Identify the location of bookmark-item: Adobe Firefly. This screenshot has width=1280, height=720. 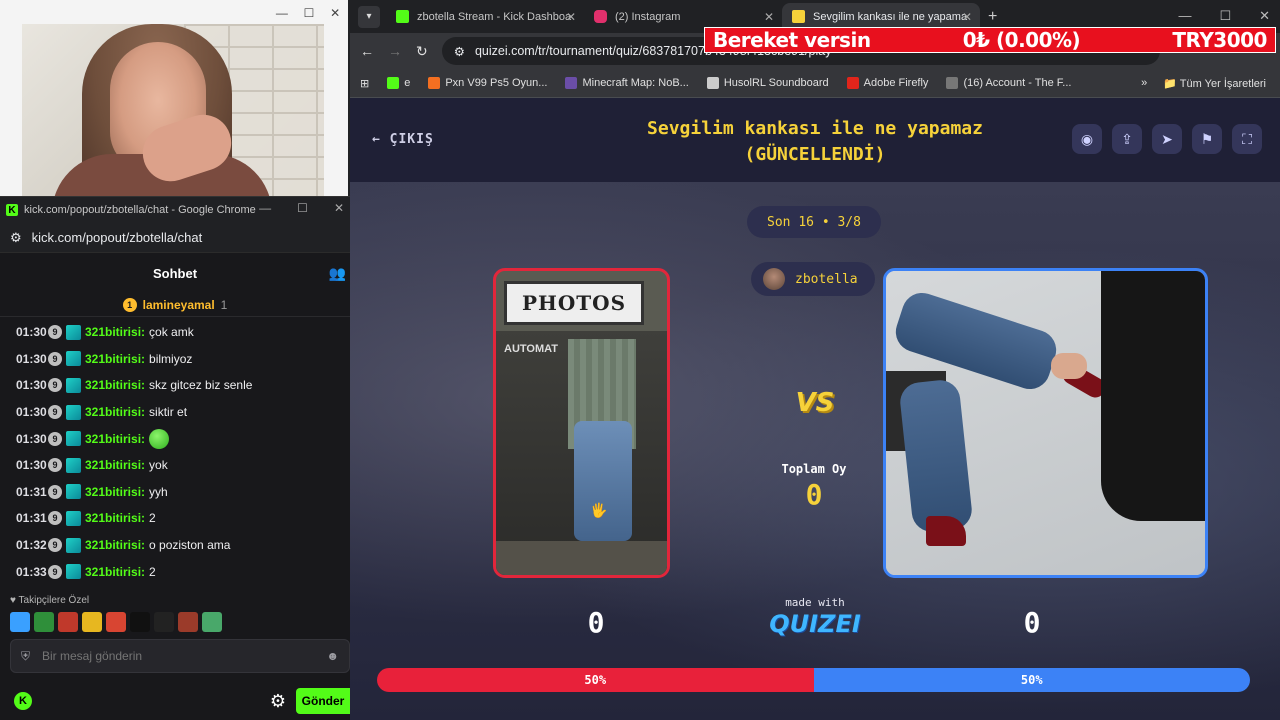
(887, 83).